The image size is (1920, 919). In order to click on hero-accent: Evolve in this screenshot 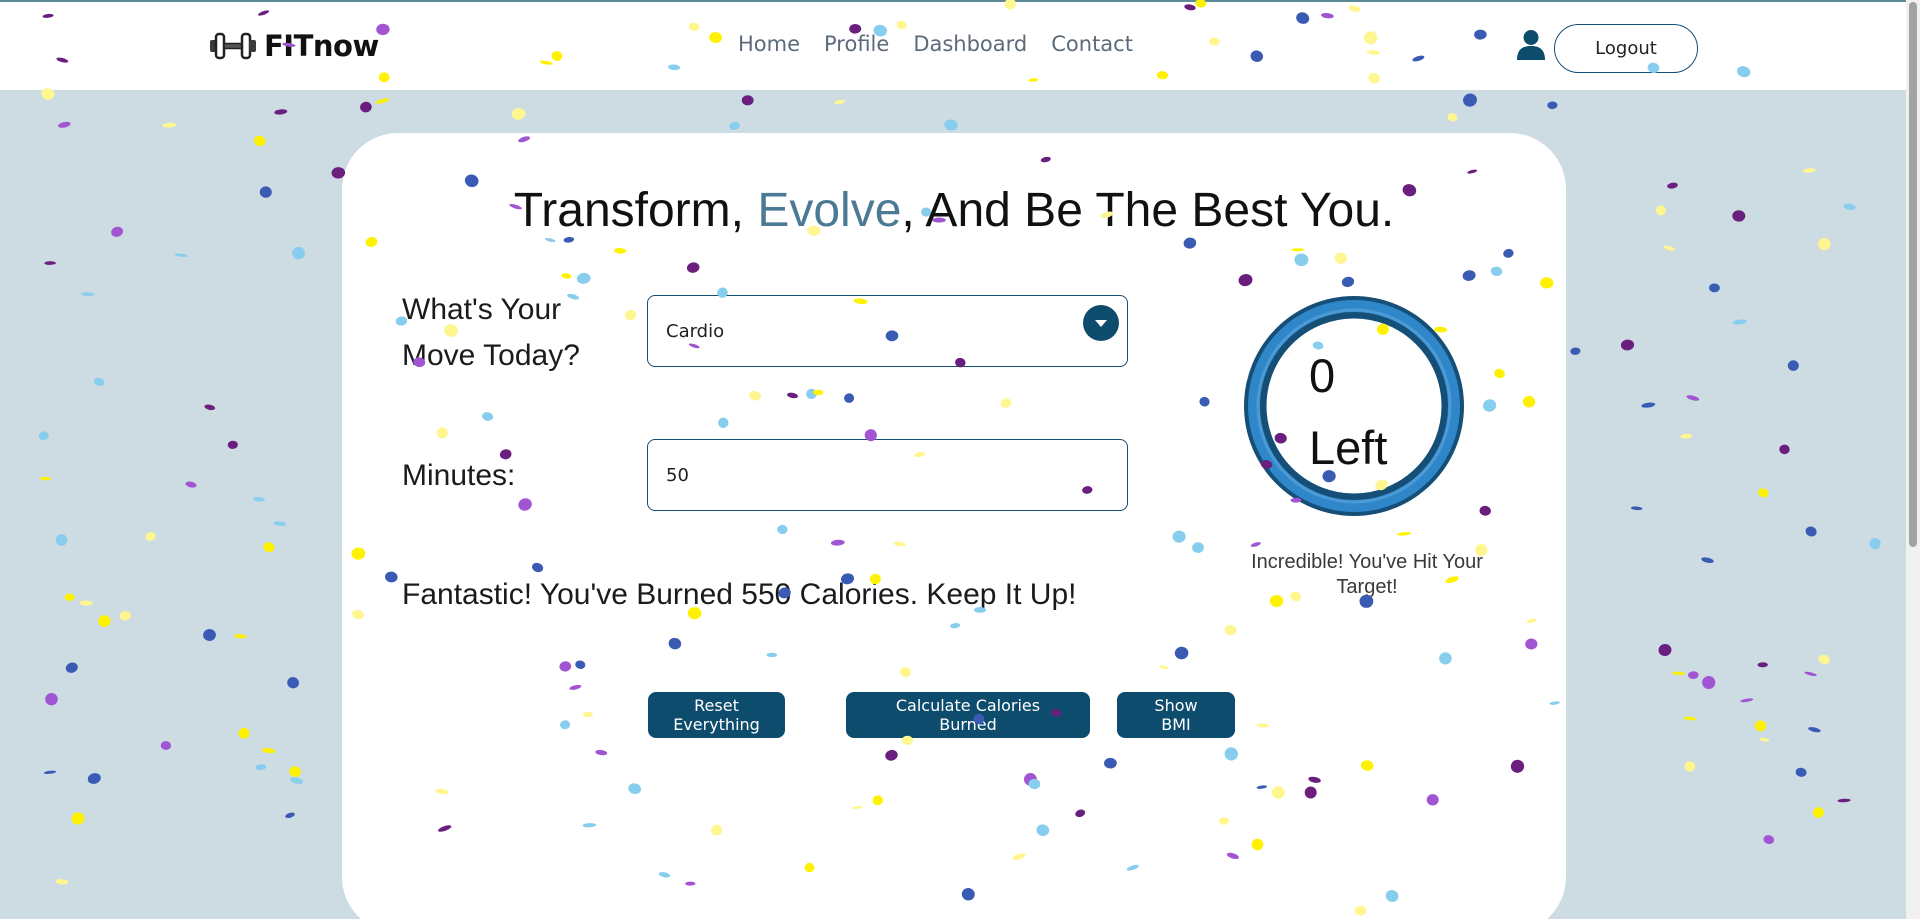, I will do `click(829, 210)`.